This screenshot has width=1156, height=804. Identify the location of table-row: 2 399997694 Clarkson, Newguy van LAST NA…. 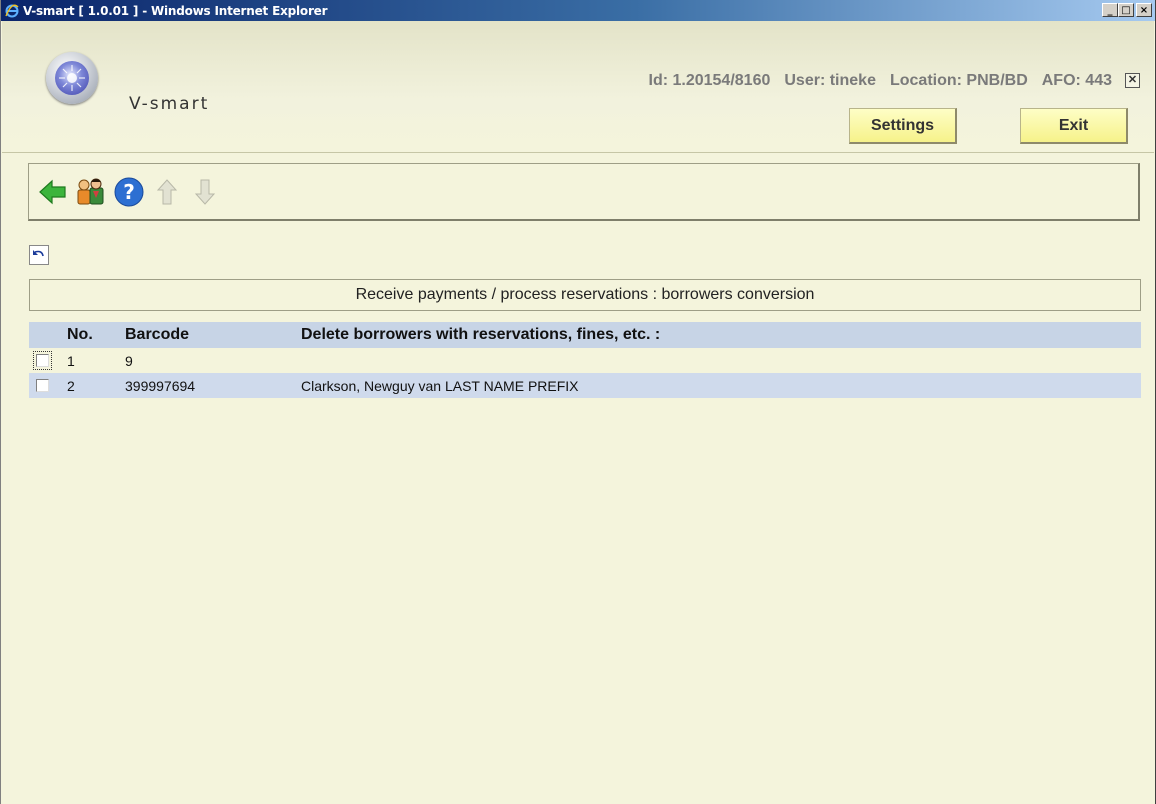
(585, 385).